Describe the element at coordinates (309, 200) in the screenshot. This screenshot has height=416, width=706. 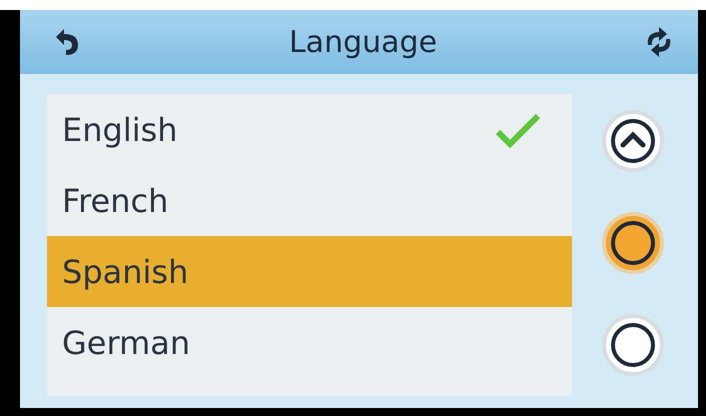
I see `language-item: French` at that location.